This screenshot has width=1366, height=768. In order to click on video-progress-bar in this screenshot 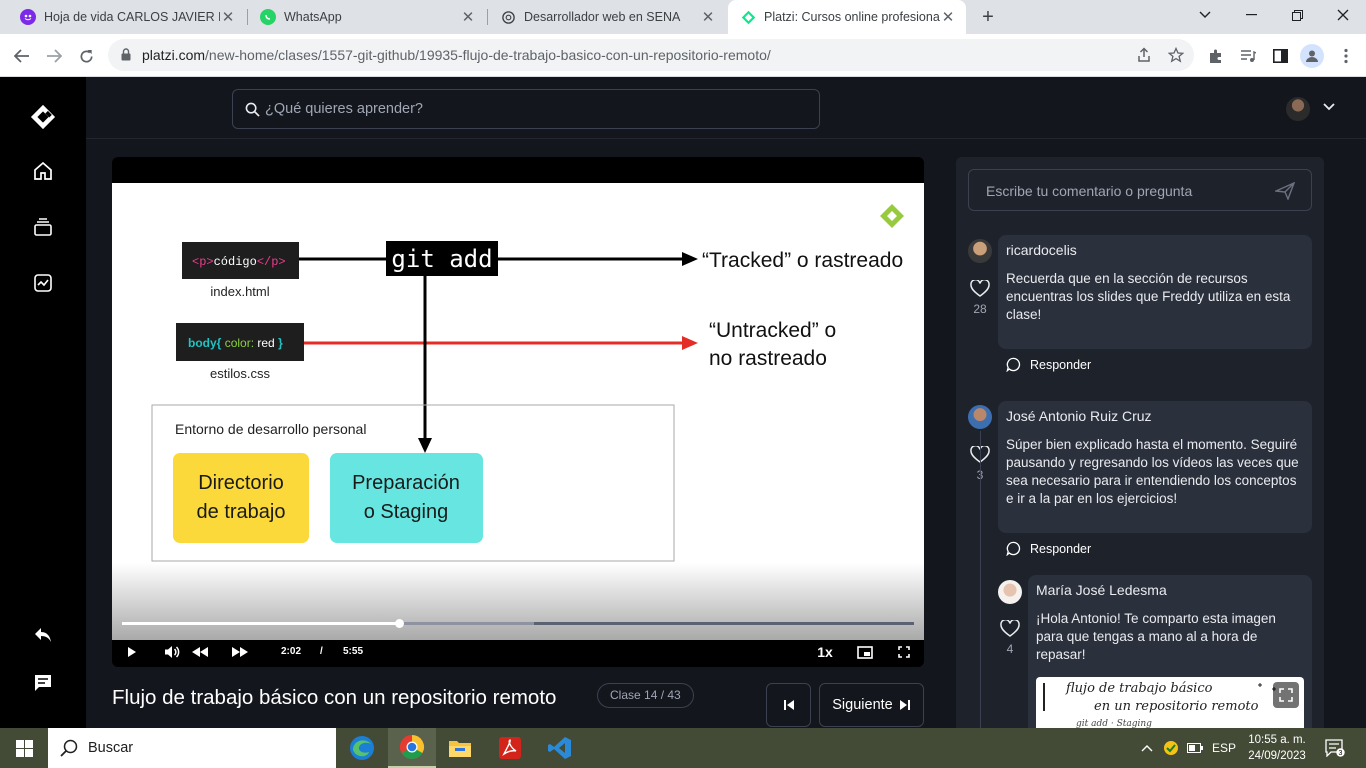, I will do `click(518, 623)`.